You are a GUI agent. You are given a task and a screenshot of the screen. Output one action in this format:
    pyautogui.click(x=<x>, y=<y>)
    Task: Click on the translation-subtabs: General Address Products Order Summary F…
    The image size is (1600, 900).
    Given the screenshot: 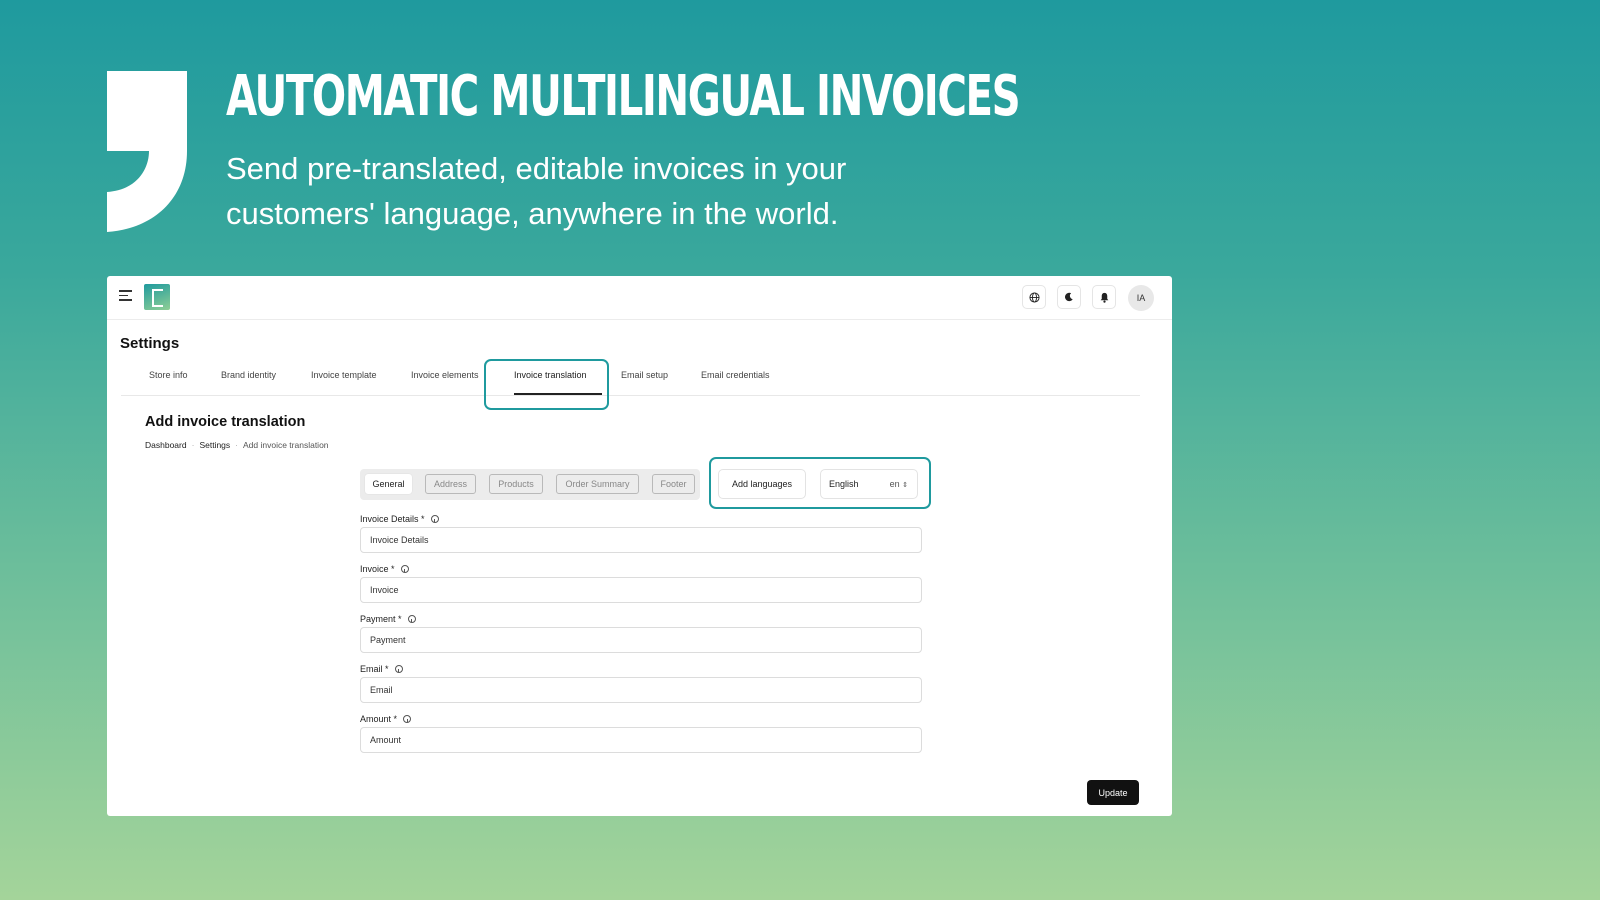 What is the action you would take?
    pyautogui.click(x=530, y=484)
    